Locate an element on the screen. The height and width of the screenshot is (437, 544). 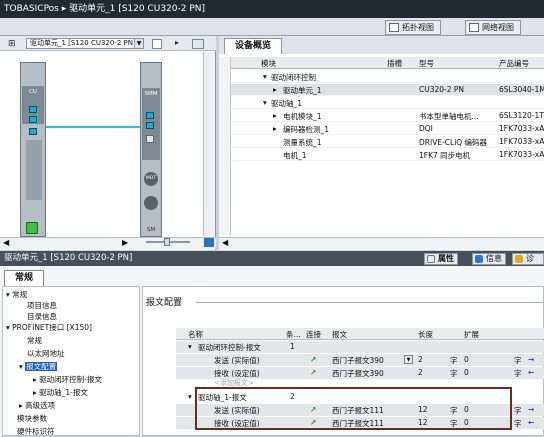
view-toolbar is located at coordinates (272, 27).